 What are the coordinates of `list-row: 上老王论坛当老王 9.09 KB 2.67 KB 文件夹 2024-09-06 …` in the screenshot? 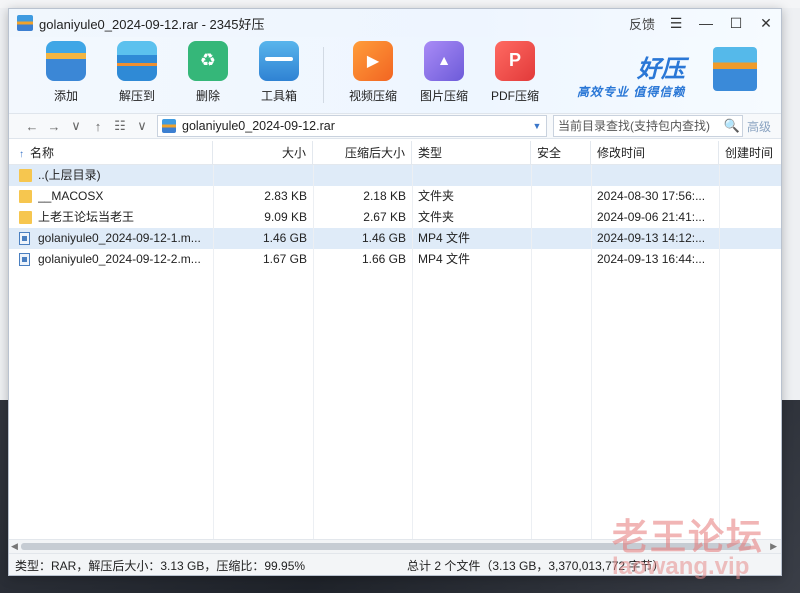 It's located at (395, 217).